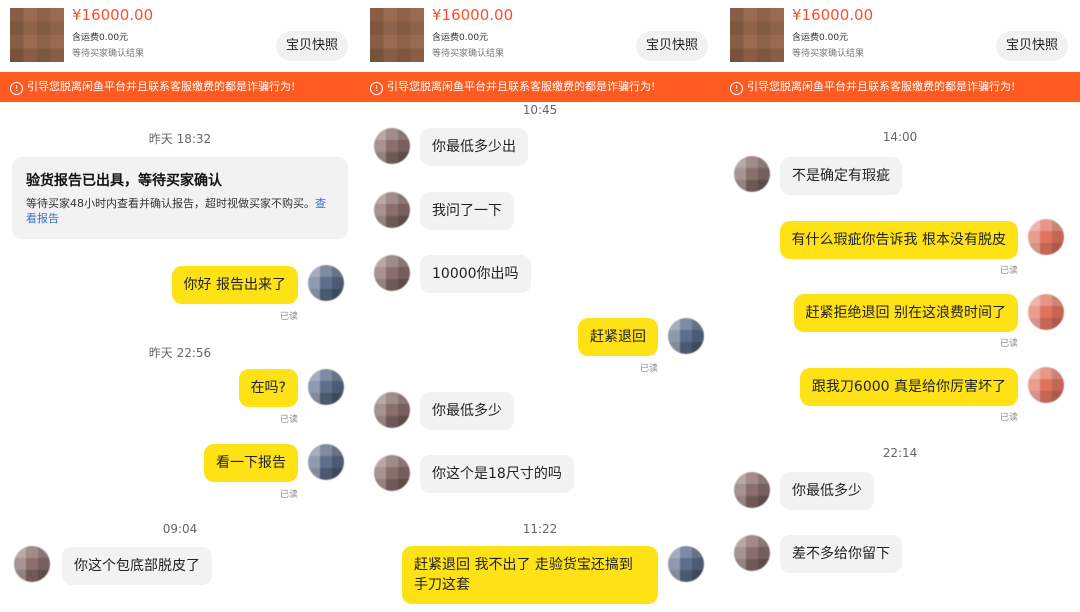  Describe the element at coordinates (475, 274) in the screenshot. I see `message-bubble: 10000你出吗` at that location.